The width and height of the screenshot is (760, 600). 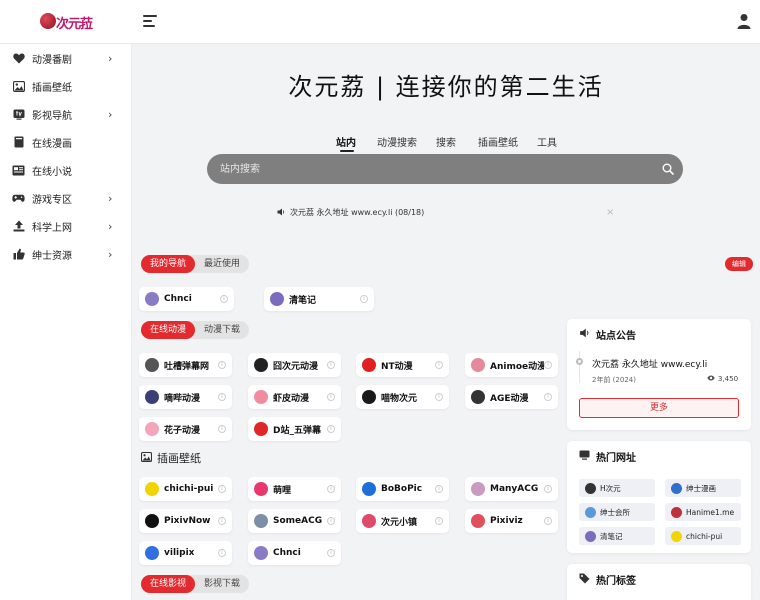 What do you see at coordinates (185, 397) in the screenshot?
I see `site-card: 嘀哔动漫 i` at bounding box center [185, 397].